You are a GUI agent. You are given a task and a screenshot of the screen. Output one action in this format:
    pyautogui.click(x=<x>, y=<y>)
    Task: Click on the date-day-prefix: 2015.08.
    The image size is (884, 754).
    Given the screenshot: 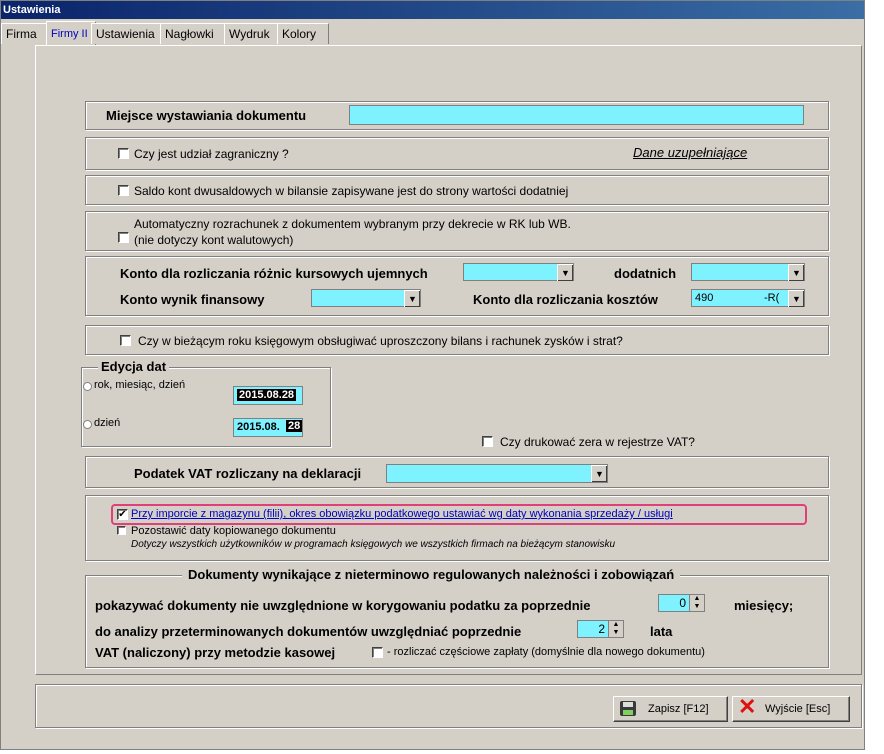 What is the action you would take?
    pyautogui.click(x=258, y=427)
    